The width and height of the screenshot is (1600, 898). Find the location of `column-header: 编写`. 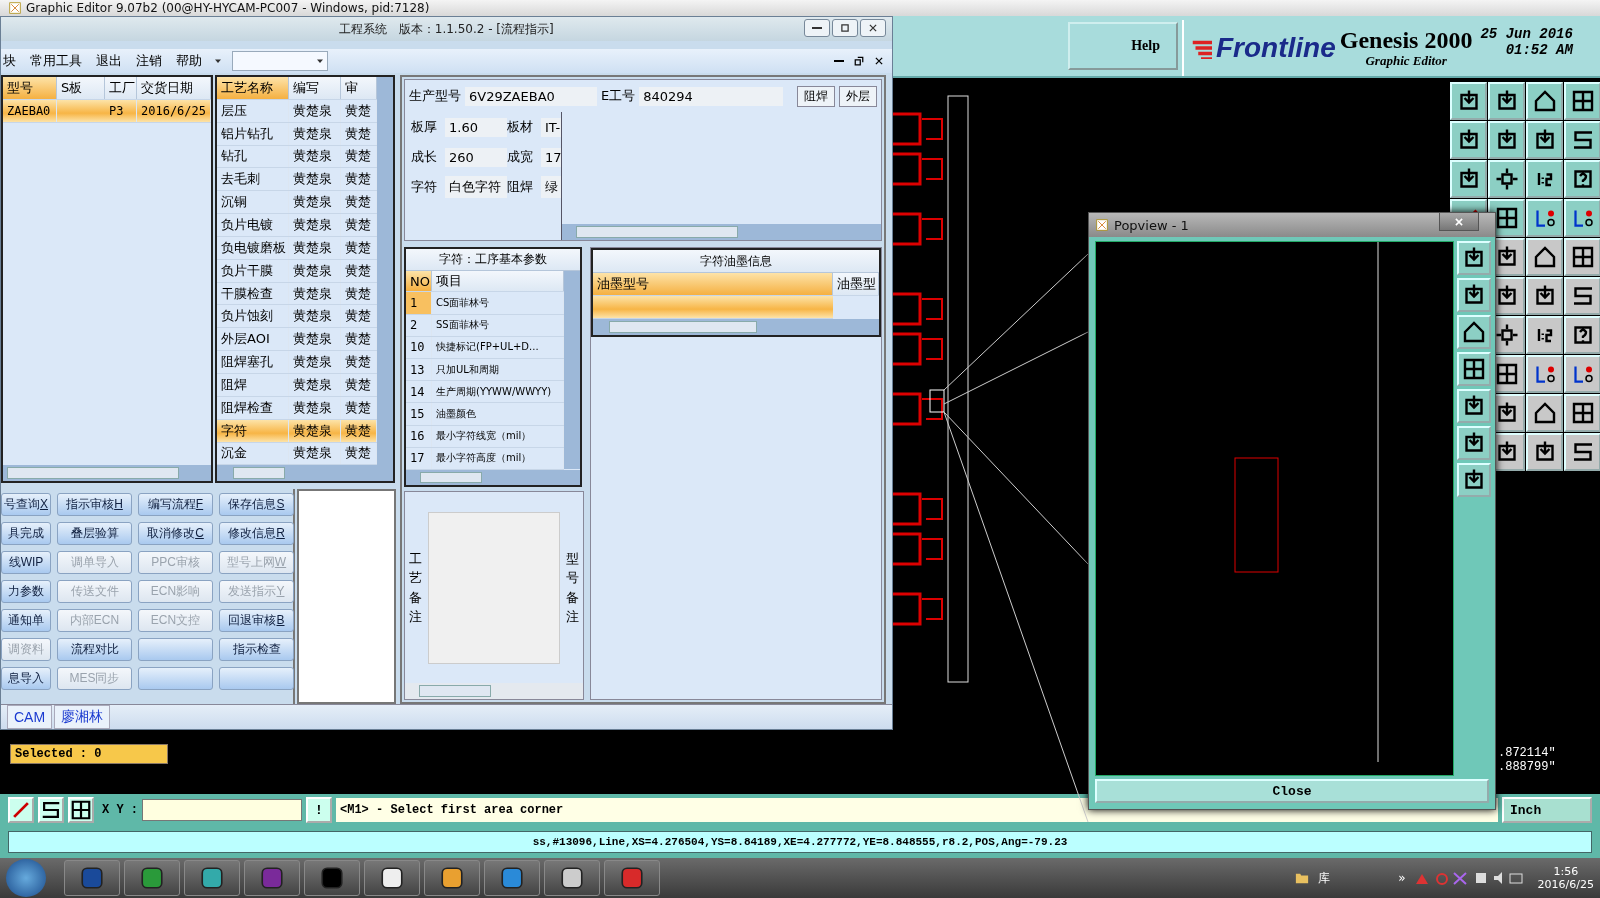

column-header: 编写 is located at coordinates (315, 88).